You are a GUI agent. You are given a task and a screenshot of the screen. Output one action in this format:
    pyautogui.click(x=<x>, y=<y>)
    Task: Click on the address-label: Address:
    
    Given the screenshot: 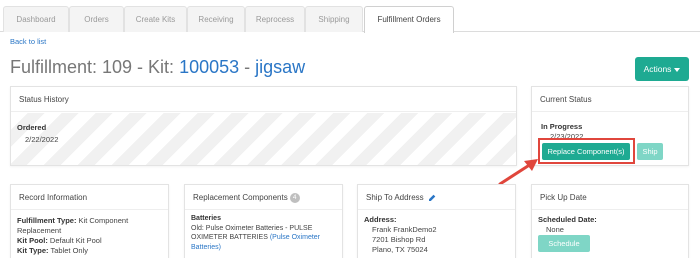 What is the action you would take?
    pyautogui.click(x=380, y=219)
    